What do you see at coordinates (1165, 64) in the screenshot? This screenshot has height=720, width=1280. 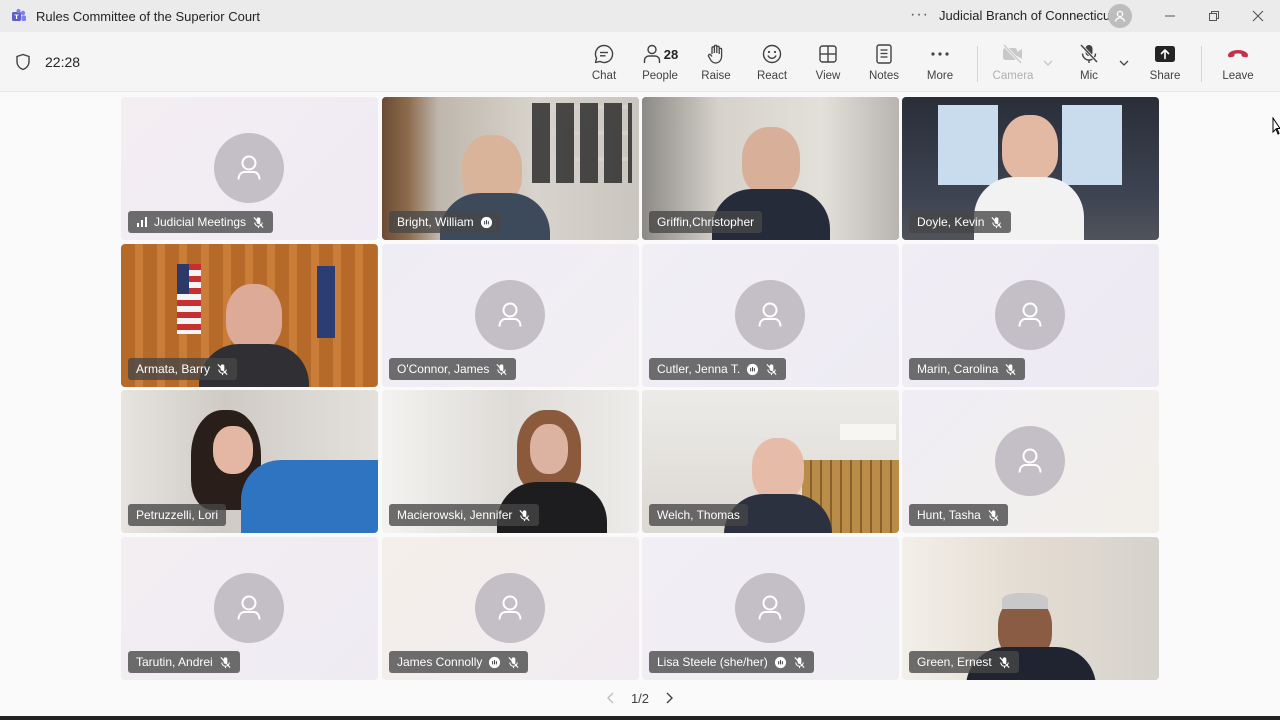 I see `share-button: Share` at bounding box center [1165, 64].